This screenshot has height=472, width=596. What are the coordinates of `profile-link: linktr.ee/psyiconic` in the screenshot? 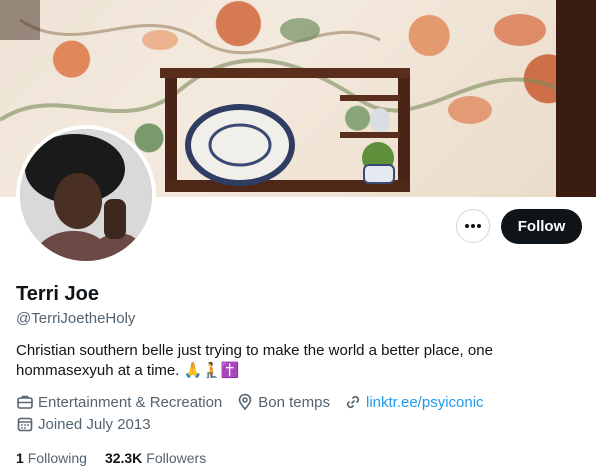 It's located at (425, 402).